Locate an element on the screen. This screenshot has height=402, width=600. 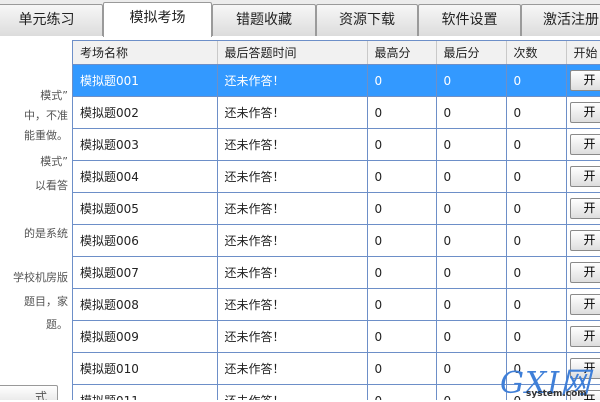
table-row: 模拟题004还未作答！000开 is located at coordinates (336, 177).